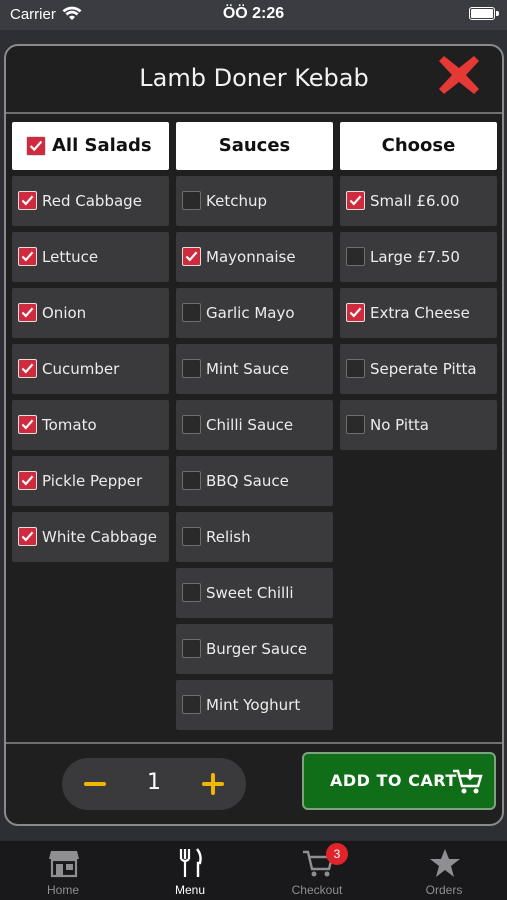 The image size is (507, 900). What do you see at coordinates (236, 201) in the screenshot?
I see `option-label: Ketchup` at bounding box center [236, 201].